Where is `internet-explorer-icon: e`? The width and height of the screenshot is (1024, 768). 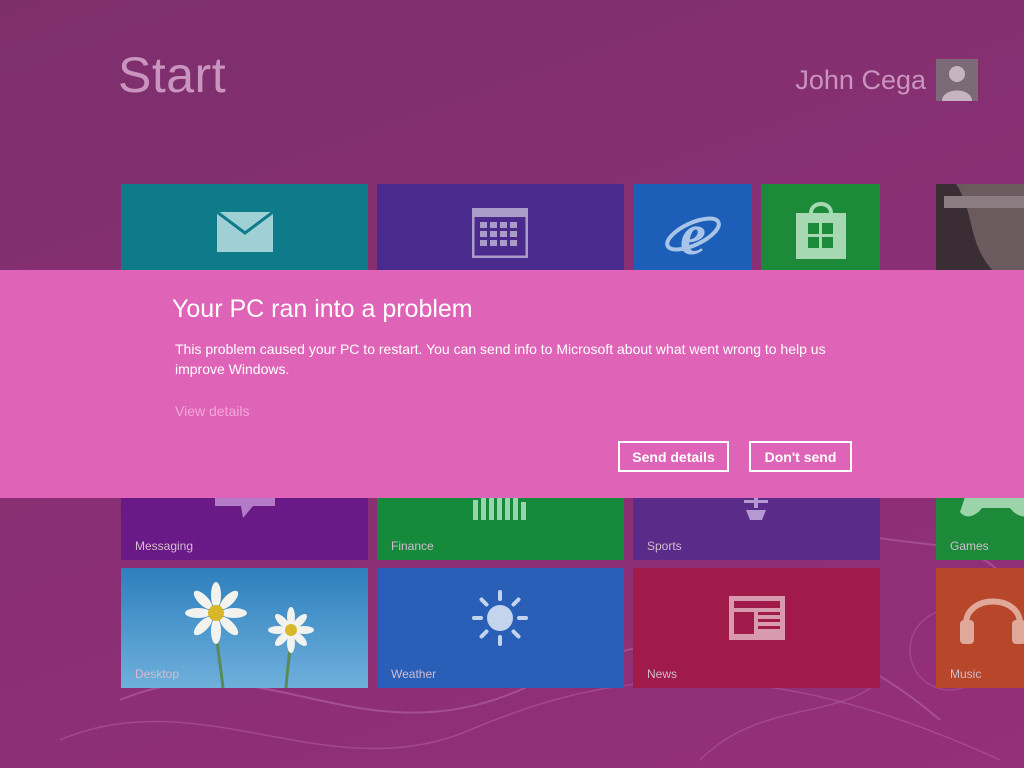
internet-explorer-icon: e is located at coordinates (693, 234).